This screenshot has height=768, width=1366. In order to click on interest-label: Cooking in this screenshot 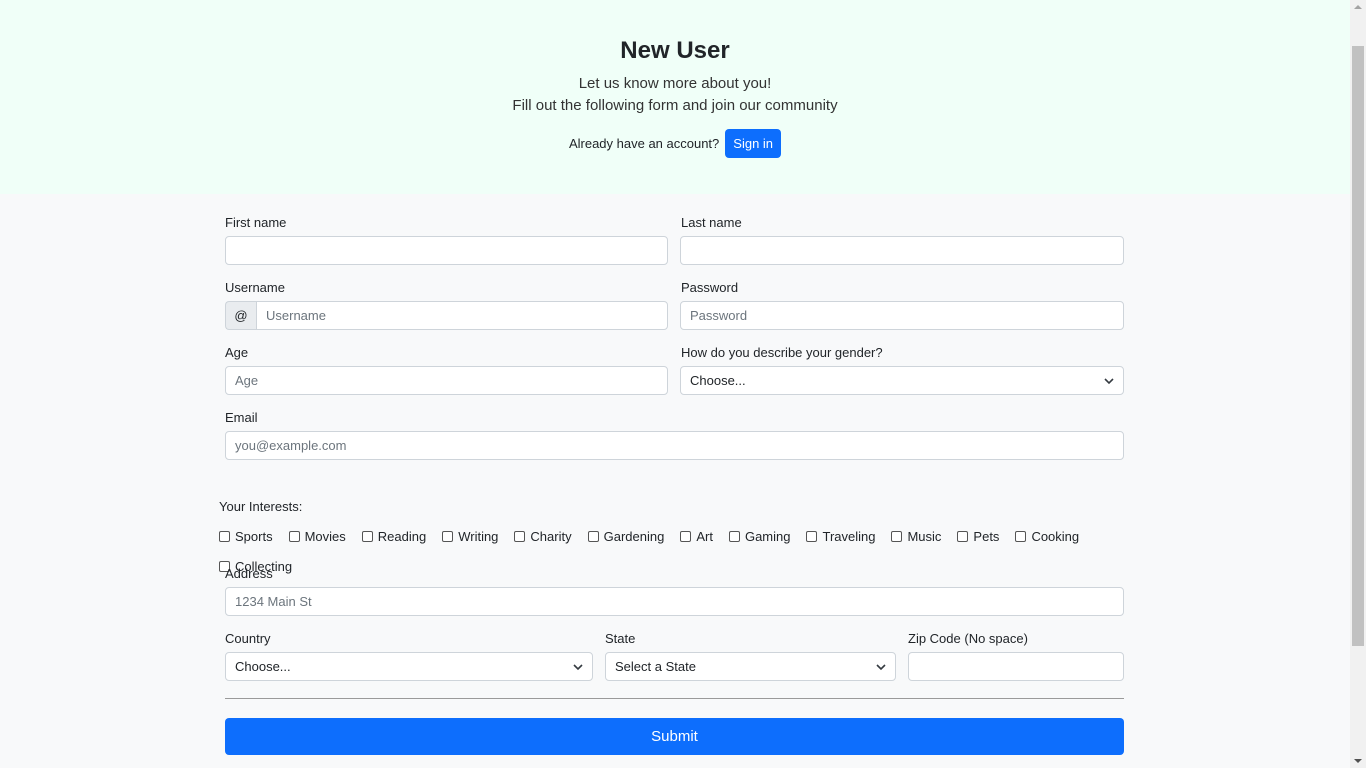, I will do `click(1055, 536)`.